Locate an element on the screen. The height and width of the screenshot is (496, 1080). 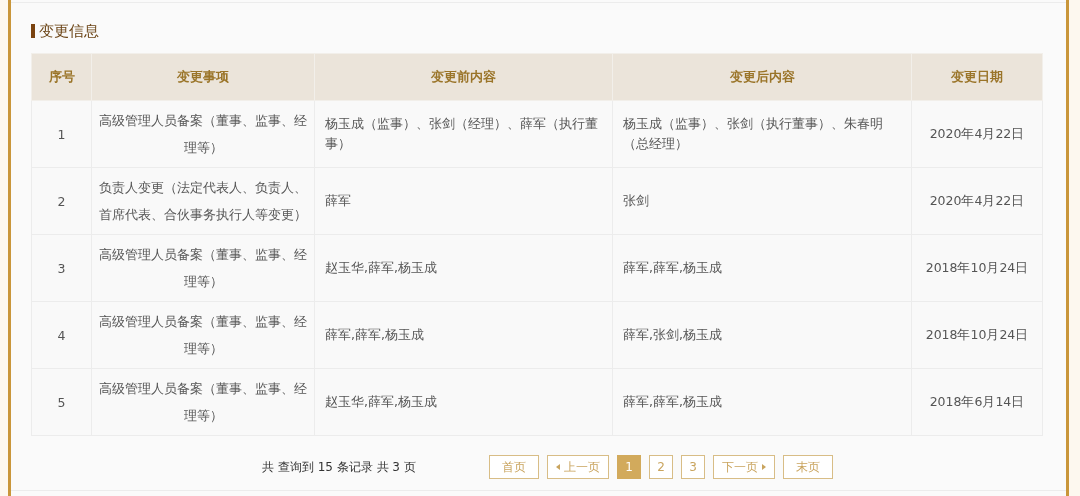
table-cell: 4 is located at coordinates (61, 335).